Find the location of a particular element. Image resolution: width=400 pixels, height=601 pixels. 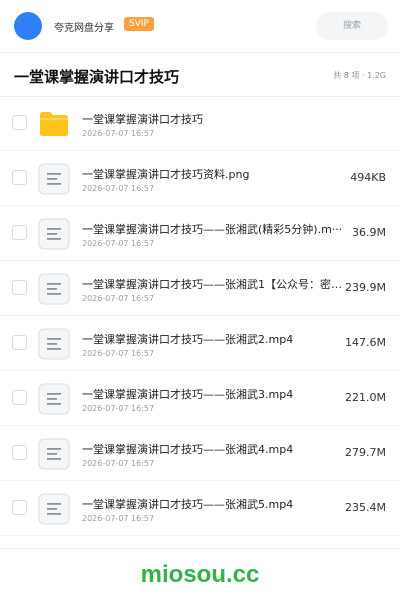

file-row: 一堂课掌握演讲口才技巧 2026-07-07 16:57 is located at coordinates (200, 123).